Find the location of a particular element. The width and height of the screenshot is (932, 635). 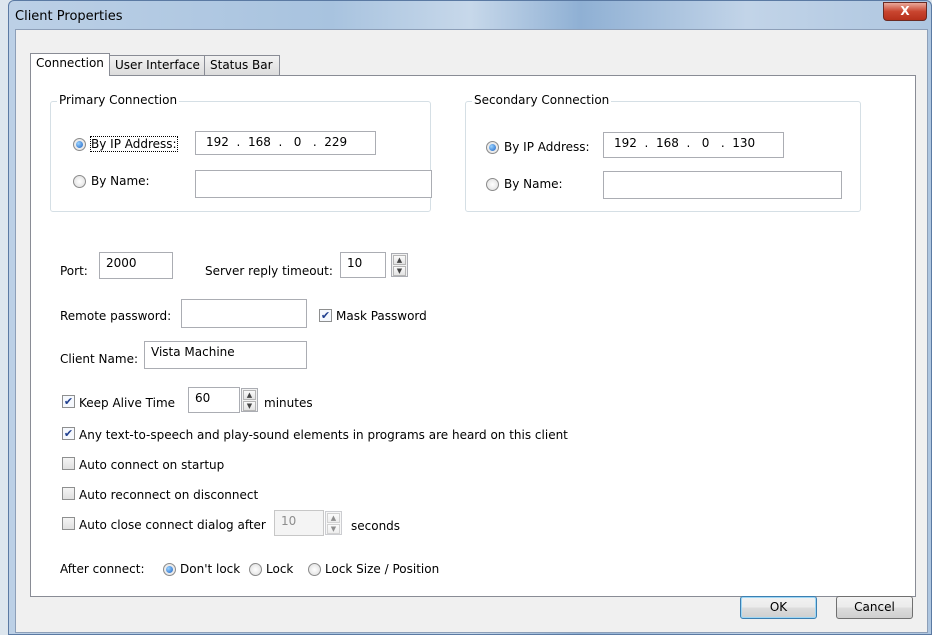

port-label: Port: is located at coordinates (74, 271).